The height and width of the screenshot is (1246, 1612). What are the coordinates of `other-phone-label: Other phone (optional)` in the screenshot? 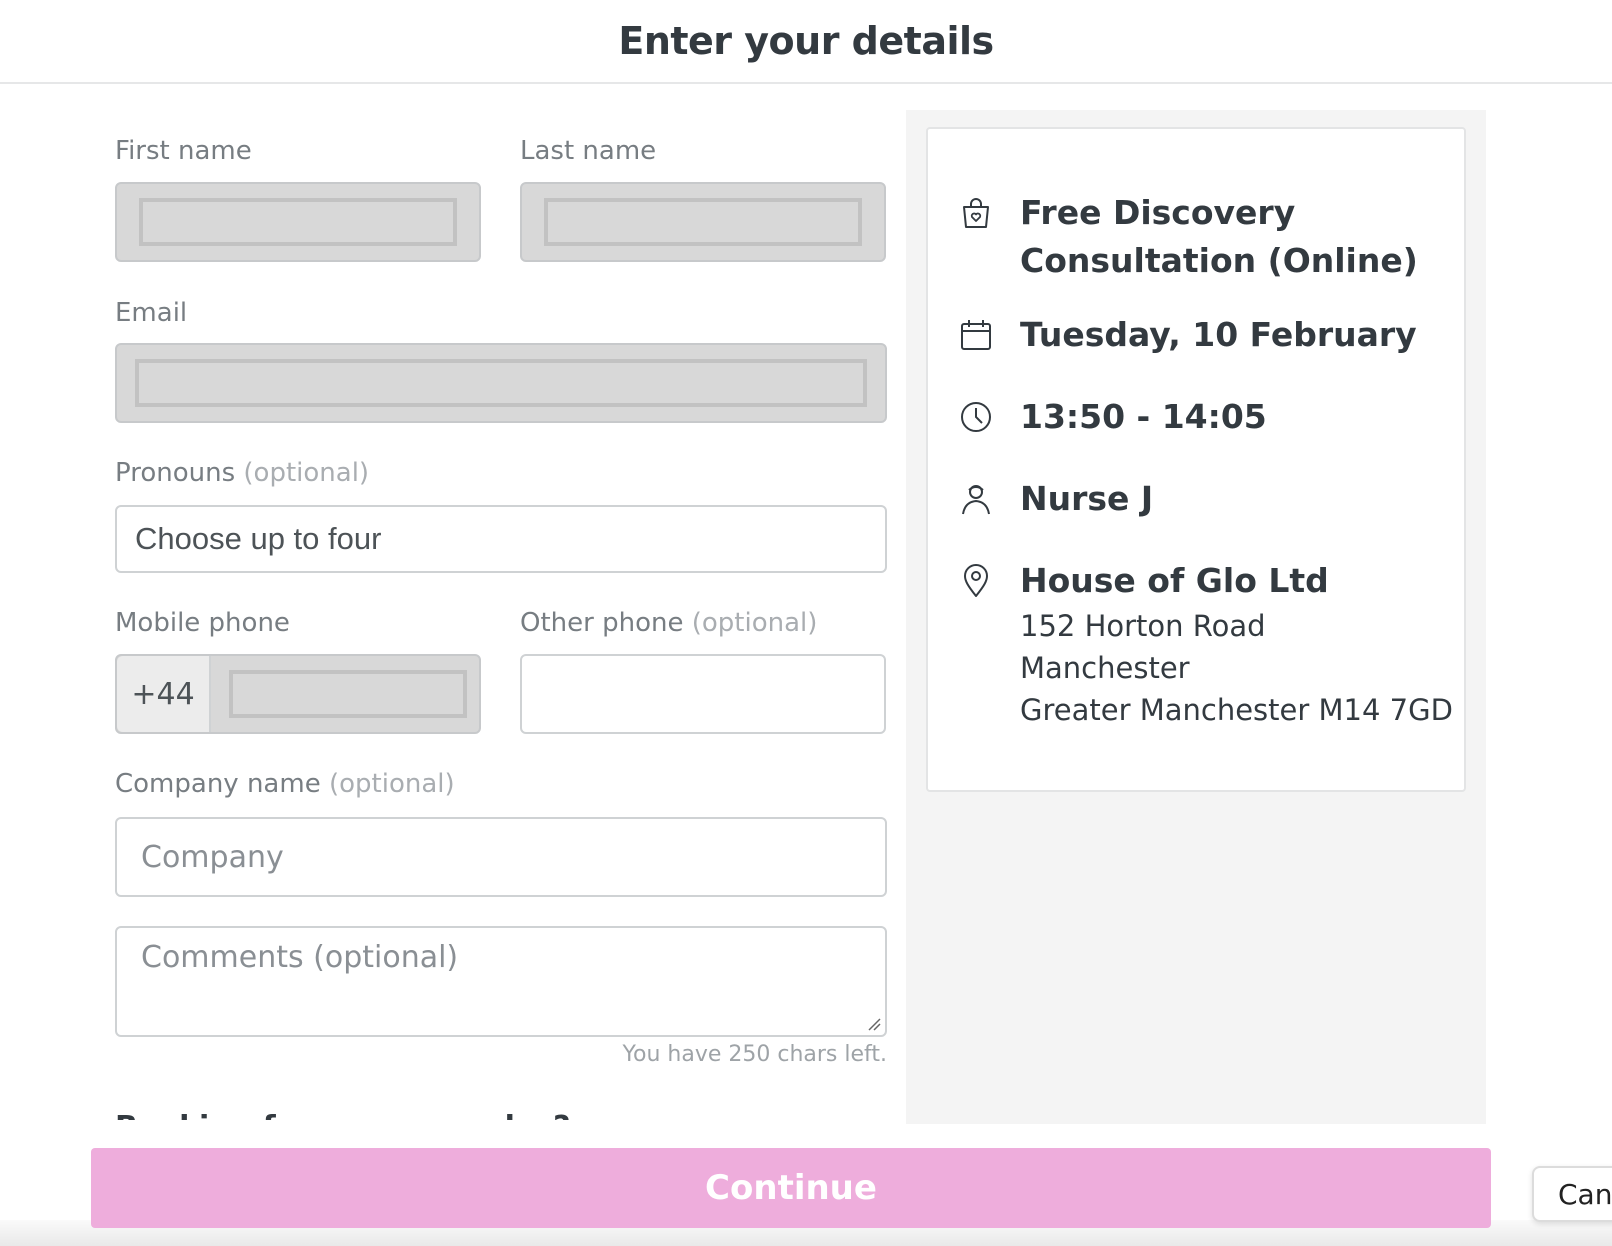 It's located at (668, 623).